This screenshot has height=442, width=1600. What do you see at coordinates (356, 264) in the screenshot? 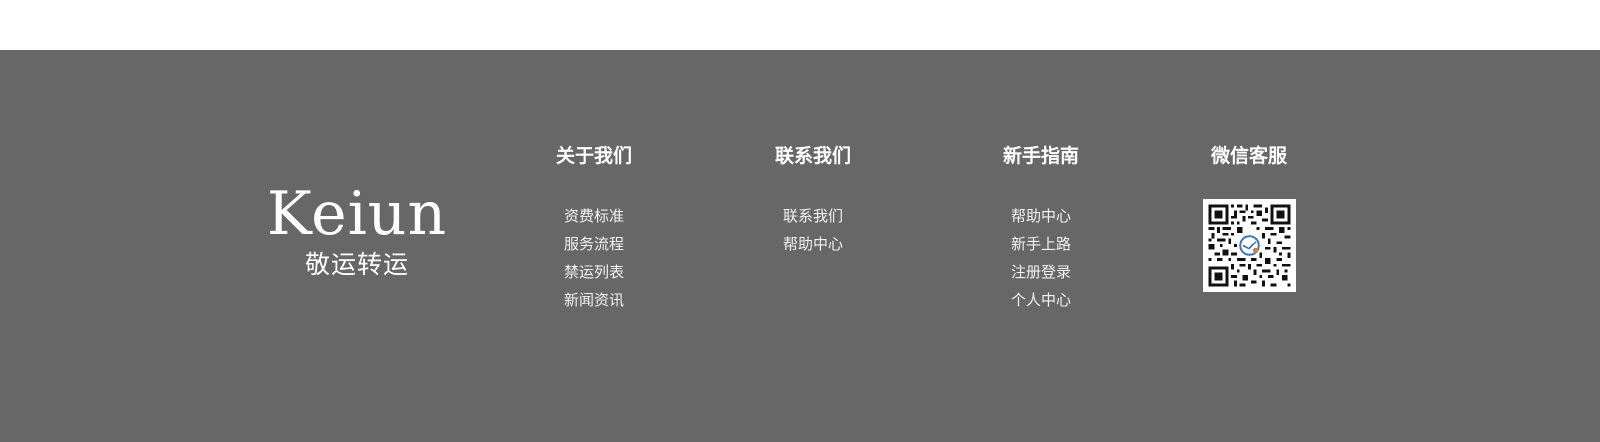
I see `logo-chinese-name: 敬运转运` at bounding box center [356, 264].